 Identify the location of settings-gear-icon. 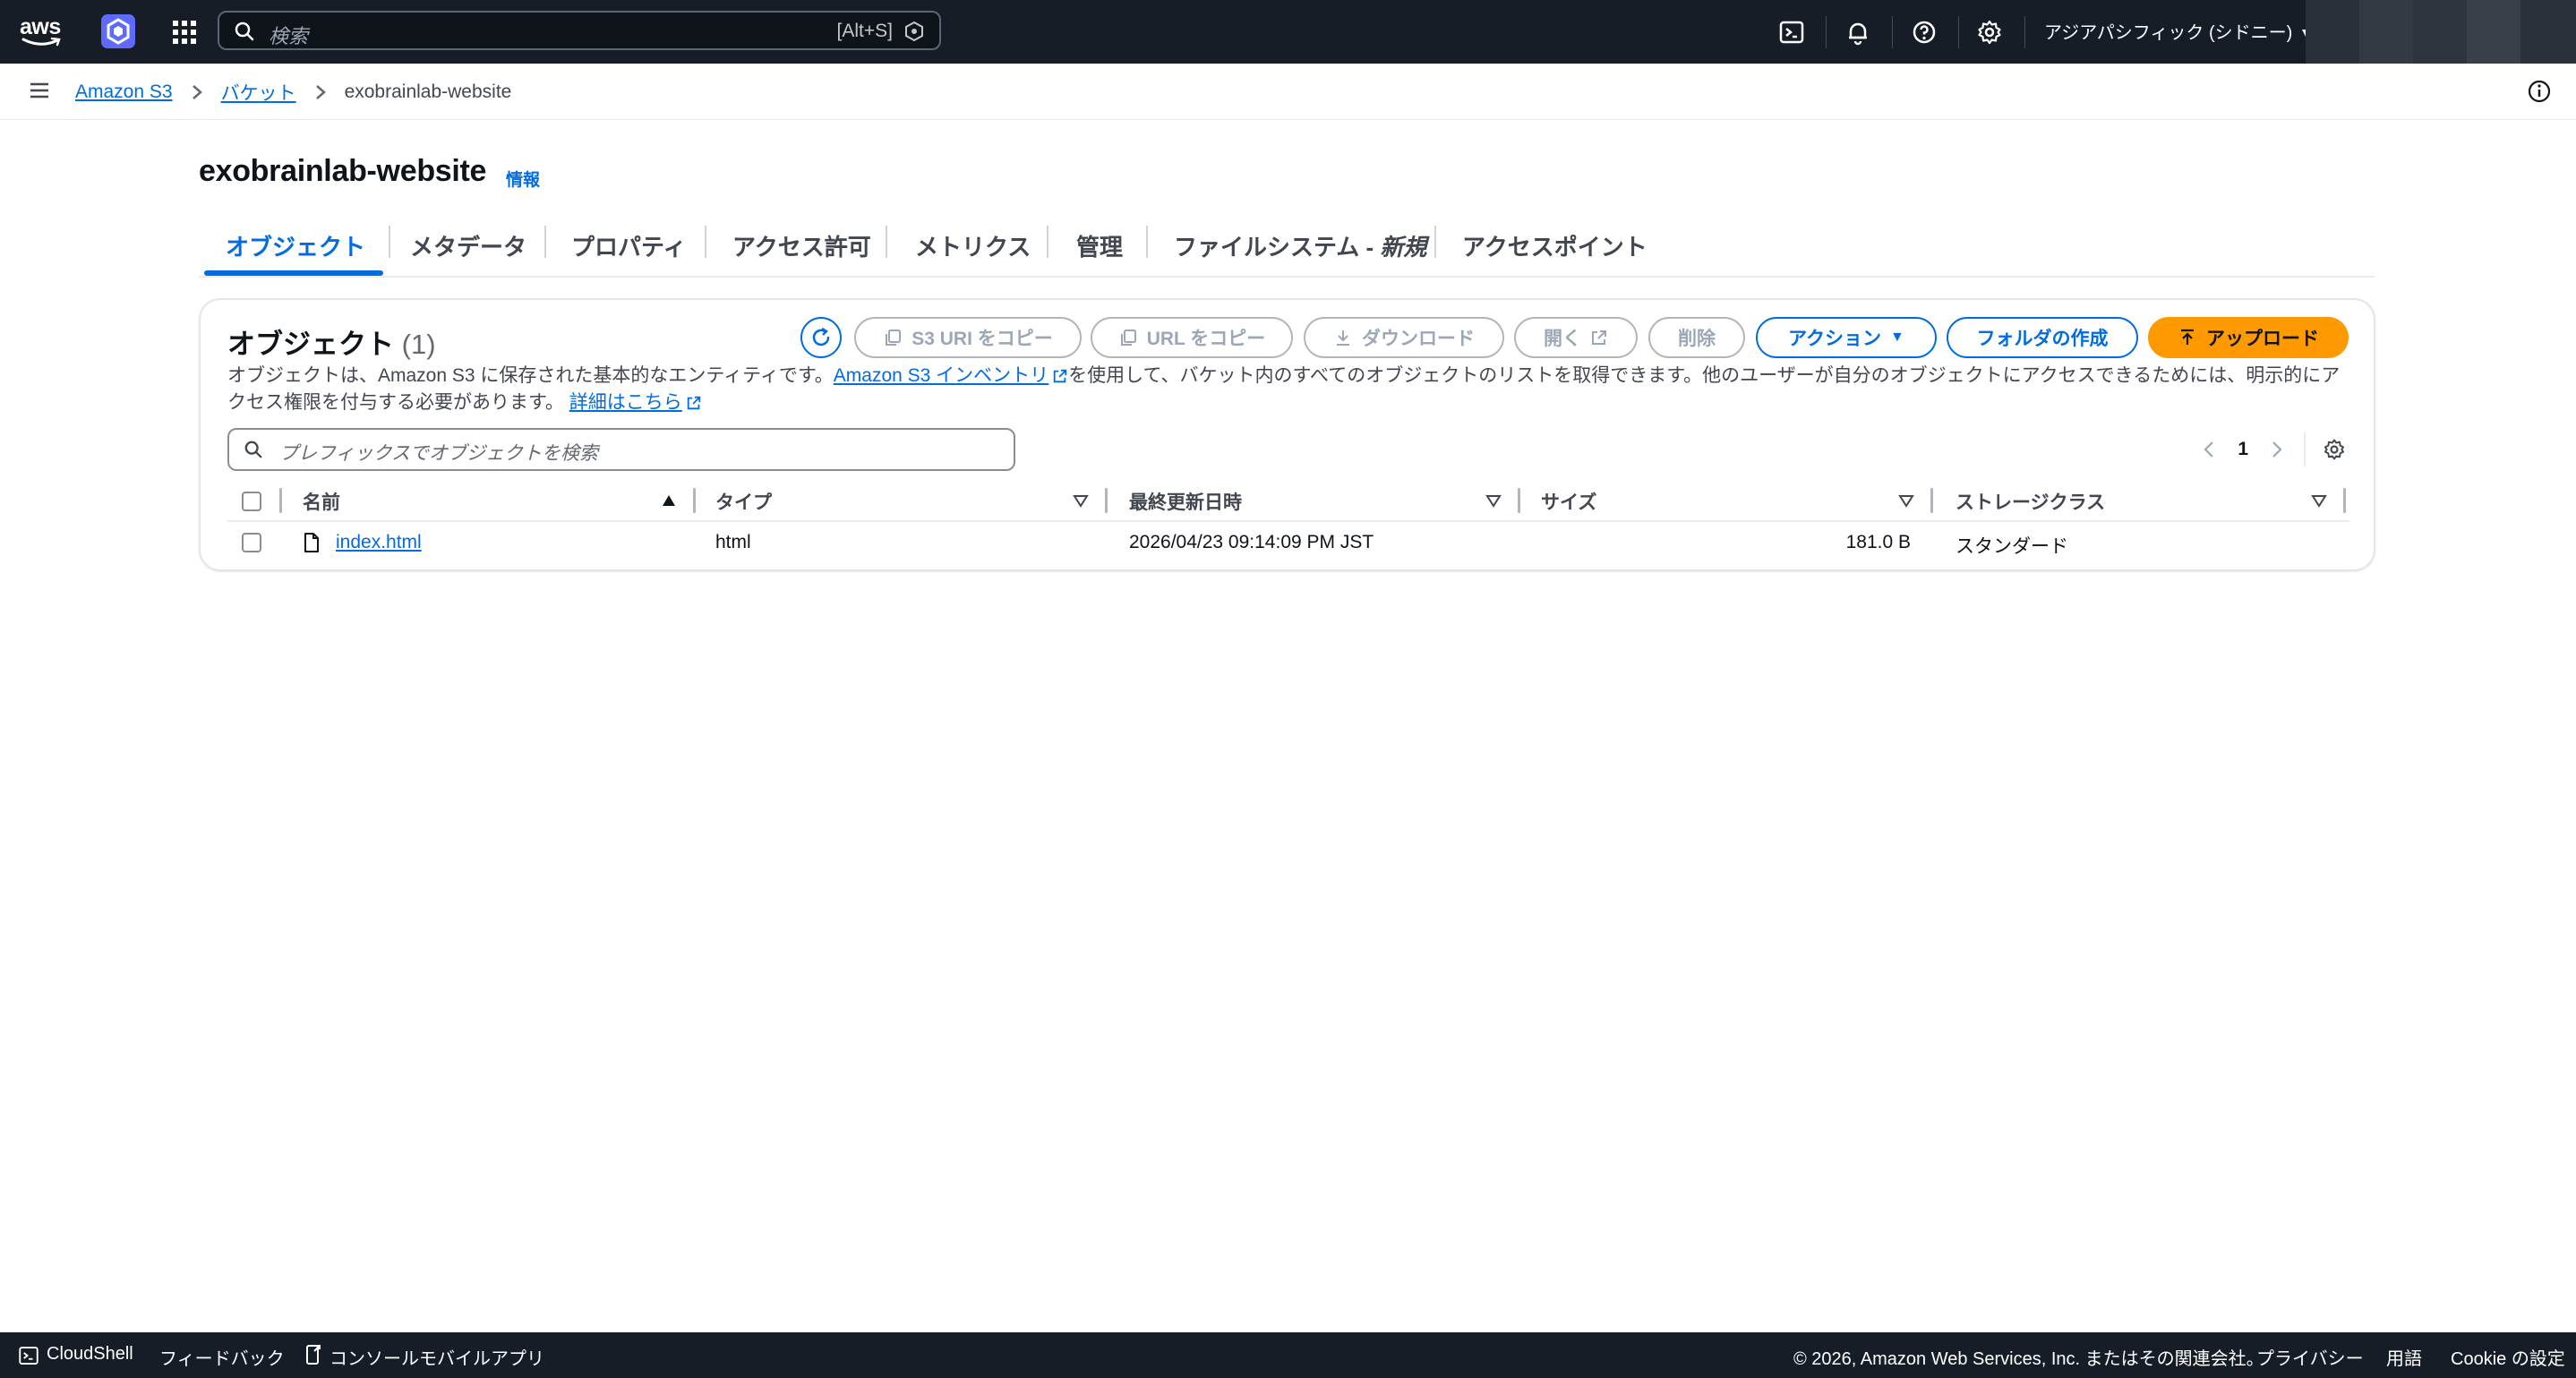
(2334, 449).